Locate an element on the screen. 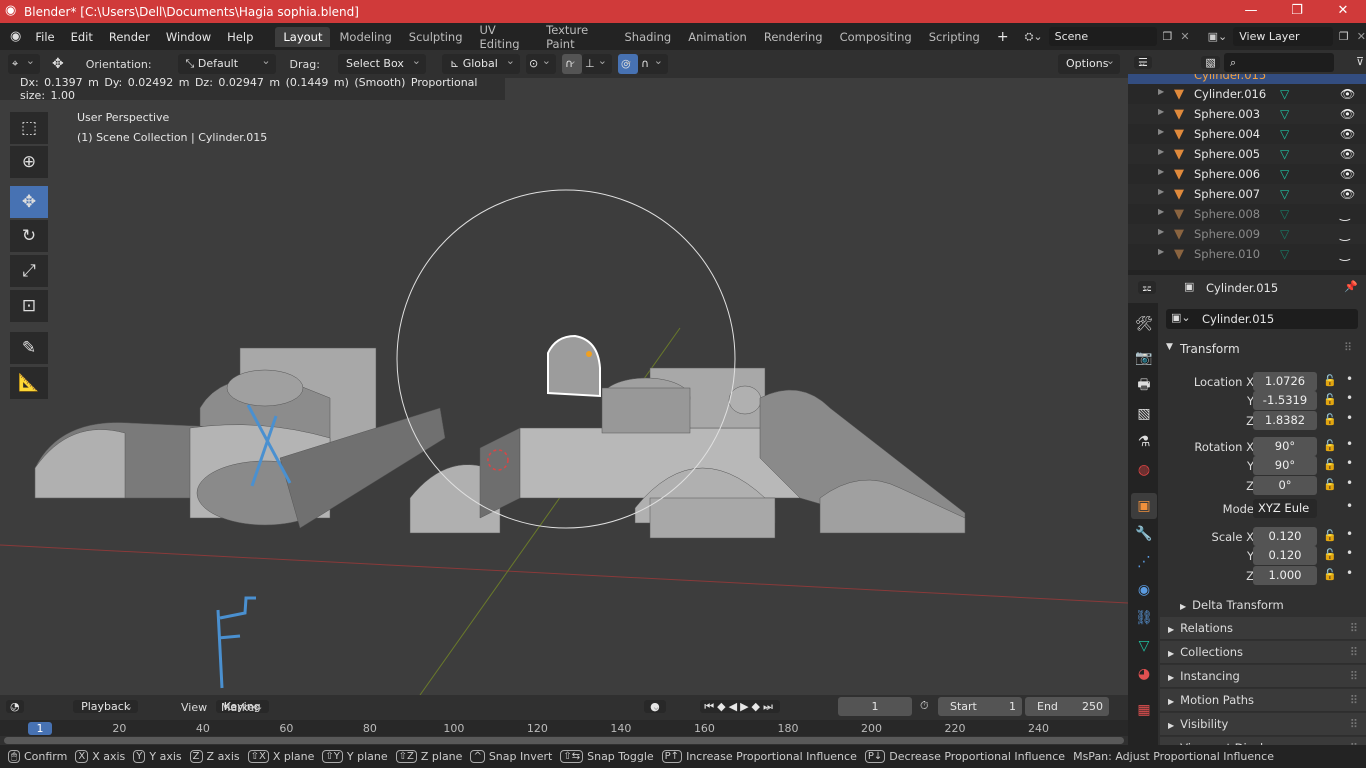 The width and height of the screenshot is (1366, 768). tool-tab-icon: 🛠 is located at coordinates (1144, 324).